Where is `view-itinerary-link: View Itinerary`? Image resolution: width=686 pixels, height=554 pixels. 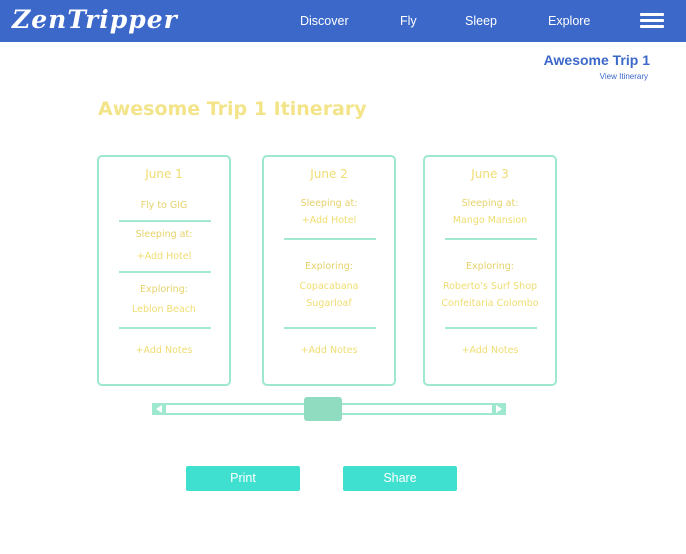 view-itinerary-link: View Itinerary is located at coordinates (624, 76).